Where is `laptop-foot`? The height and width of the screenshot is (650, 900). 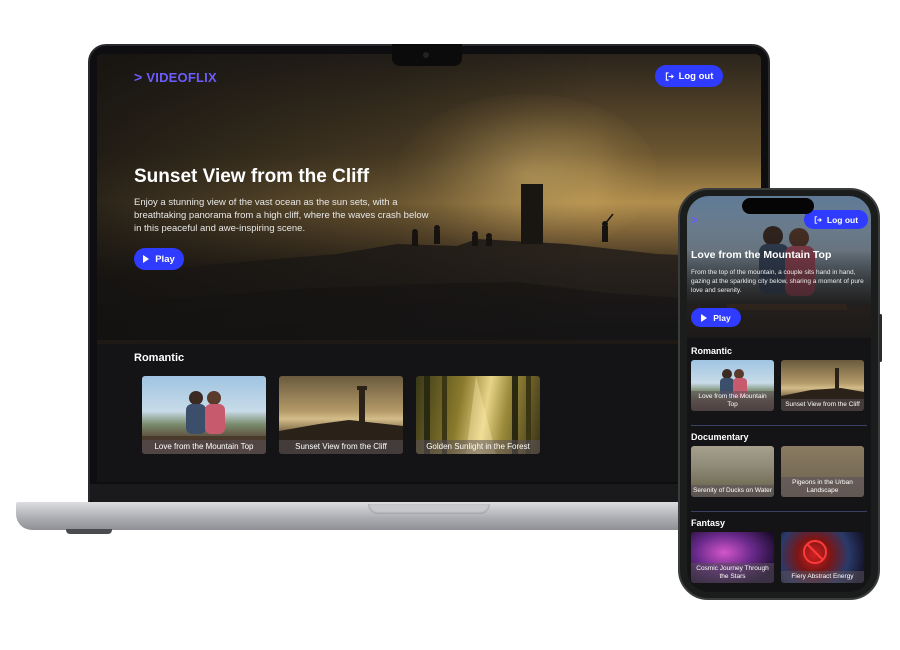 laptop-foot is located at coordinates (89, 531).